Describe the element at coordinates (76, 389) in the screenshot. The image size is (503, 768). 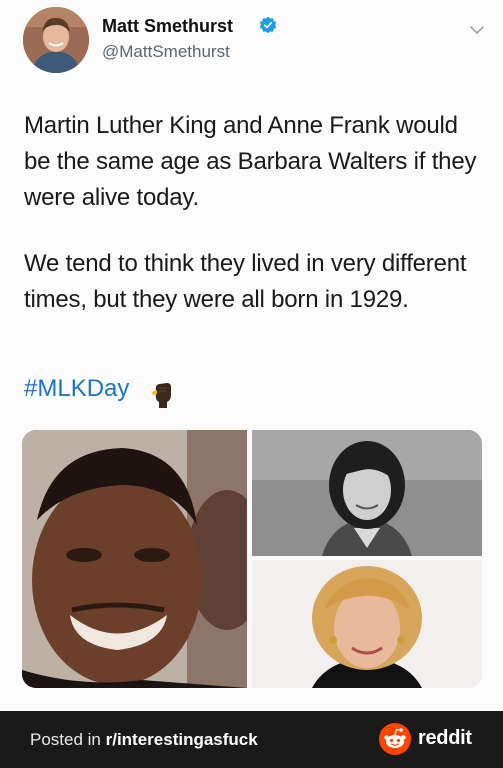
I see `hashtag-link: #MLKDay` at that location.